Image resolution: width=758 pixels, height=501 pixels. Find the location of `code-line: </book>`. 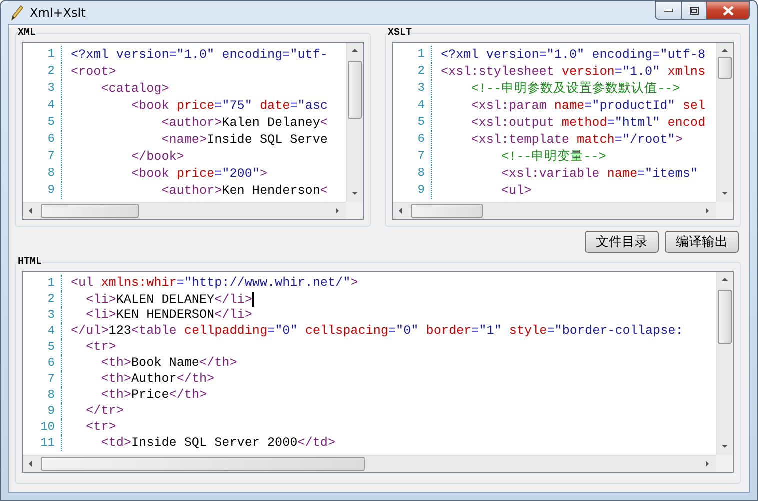

code-line: </book> is located at coordinates (157, 157).